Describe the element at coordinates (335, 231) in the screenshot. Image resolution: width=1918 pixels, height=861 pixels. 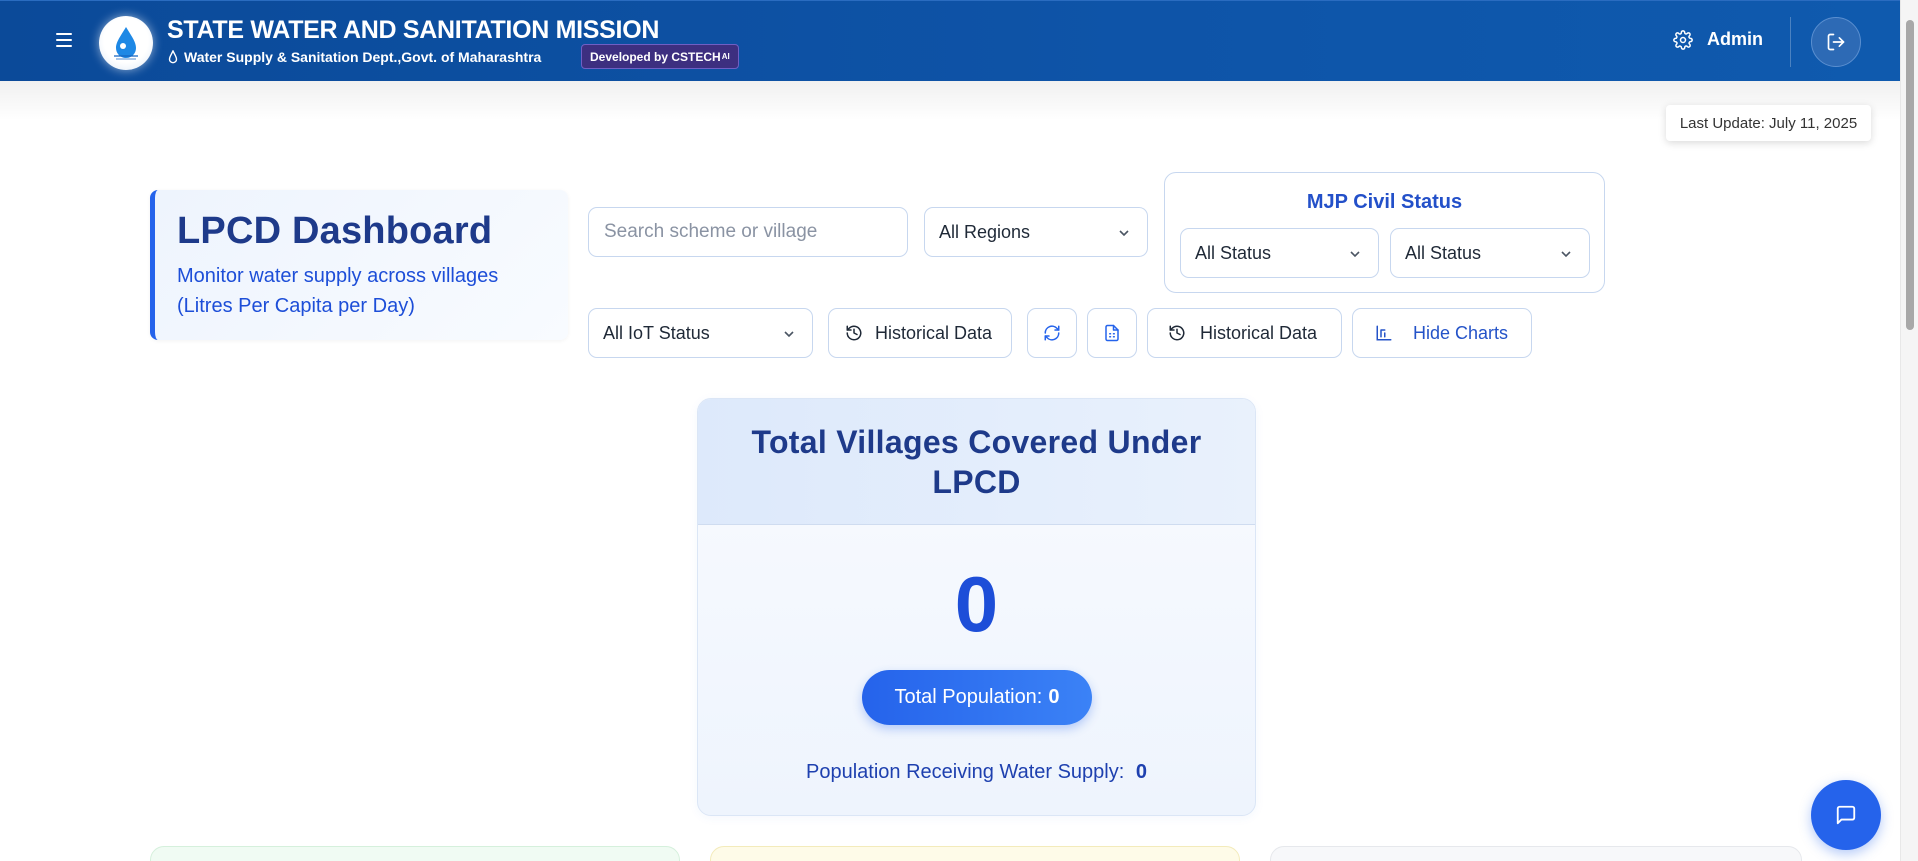
I see `page-title: LPCD Dashboard` at that location.